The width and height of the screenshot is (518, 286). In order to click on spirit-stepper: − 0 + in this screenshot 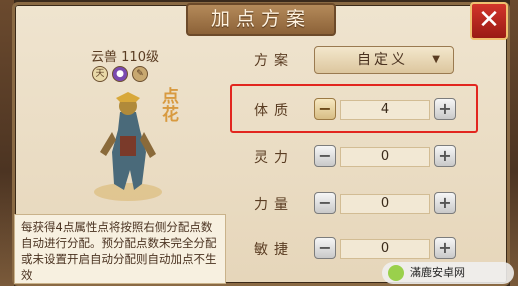, I will do `click(385, 157)`.